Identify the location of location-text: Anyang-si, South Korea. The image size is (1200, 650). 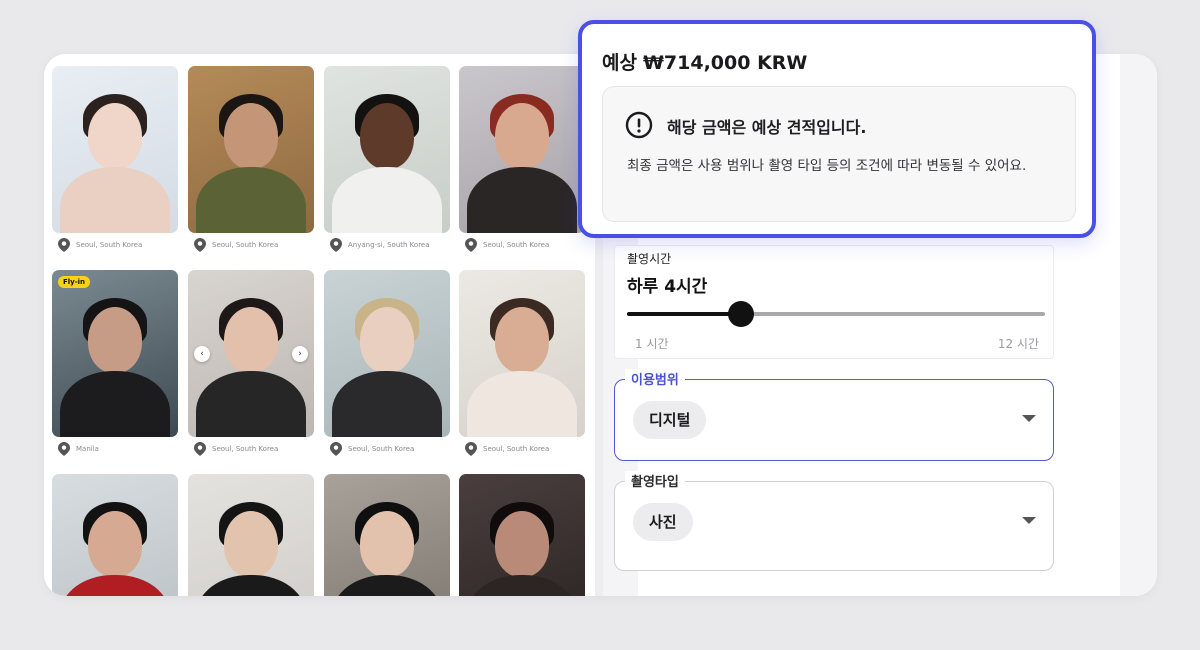
(389, 245).